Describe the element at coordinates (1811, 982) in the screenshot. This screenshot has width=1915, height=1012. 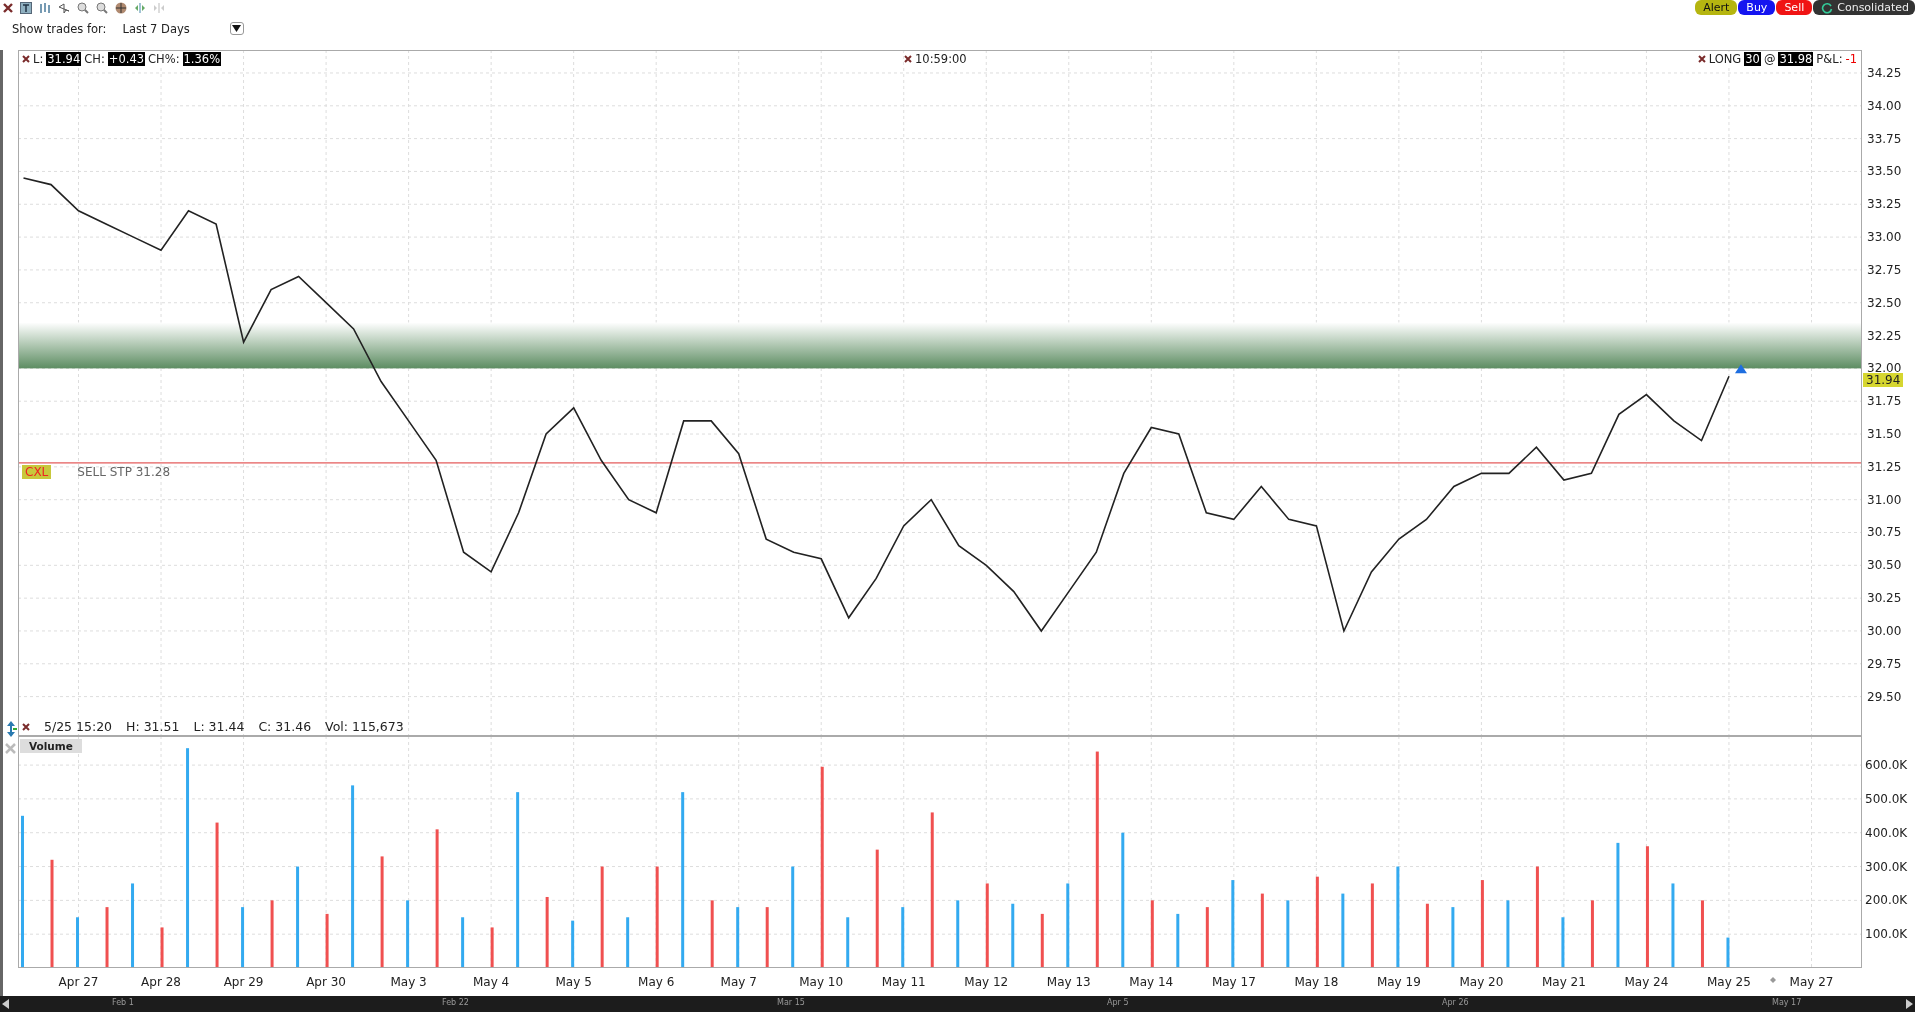
I see `date-axis-label: May 27` at that location.